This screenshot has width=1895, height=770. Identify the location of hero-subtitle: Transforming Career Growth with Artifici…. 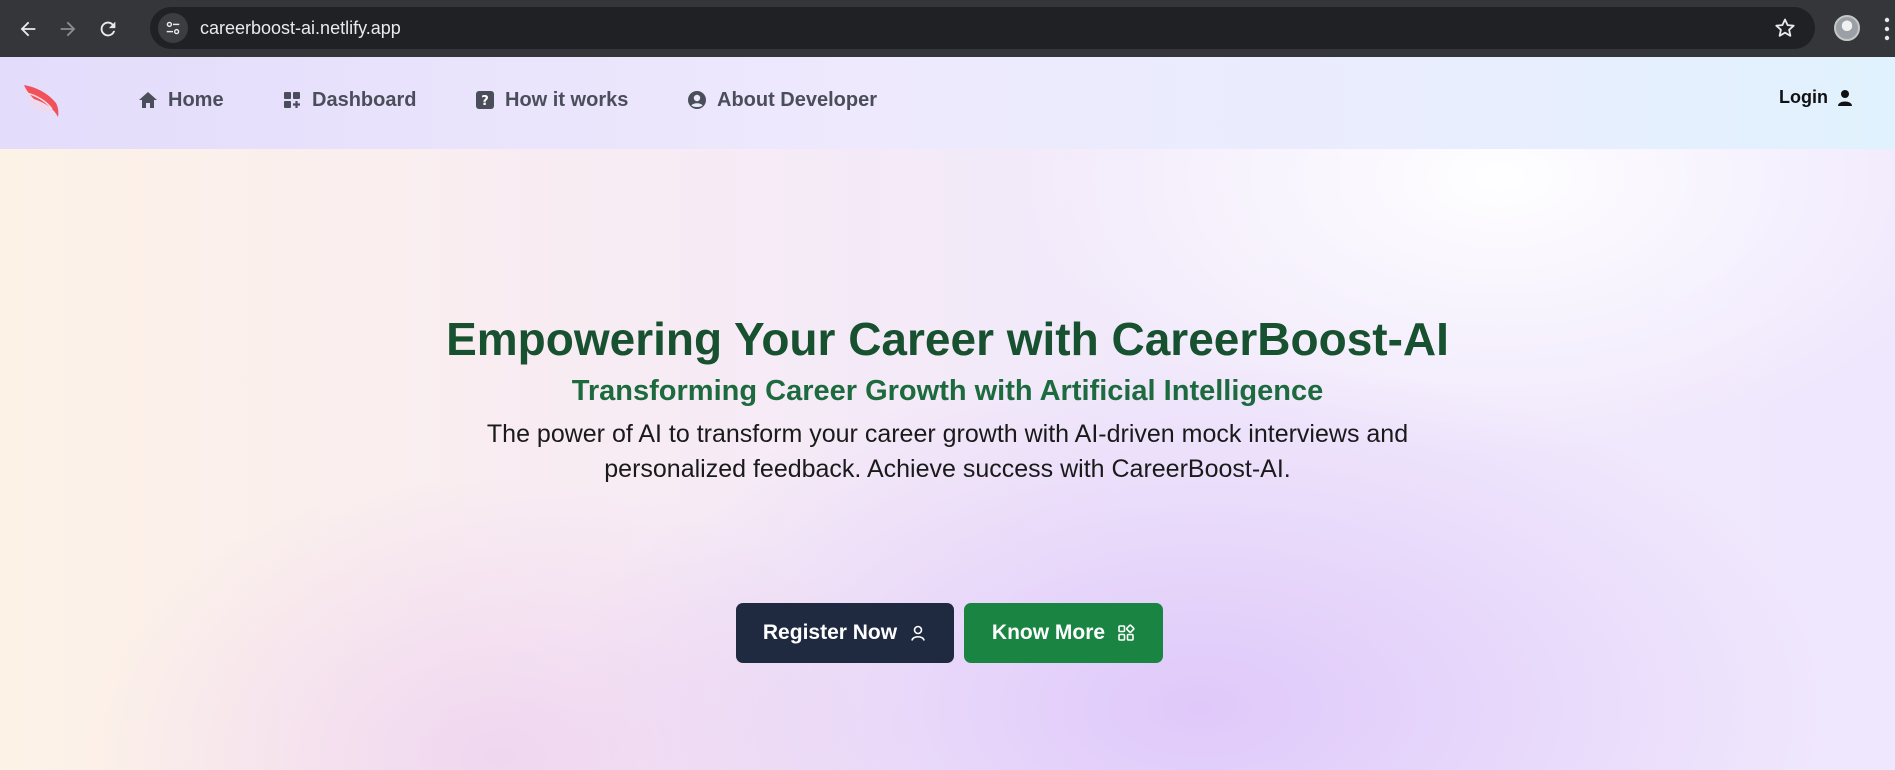
(947, 391).